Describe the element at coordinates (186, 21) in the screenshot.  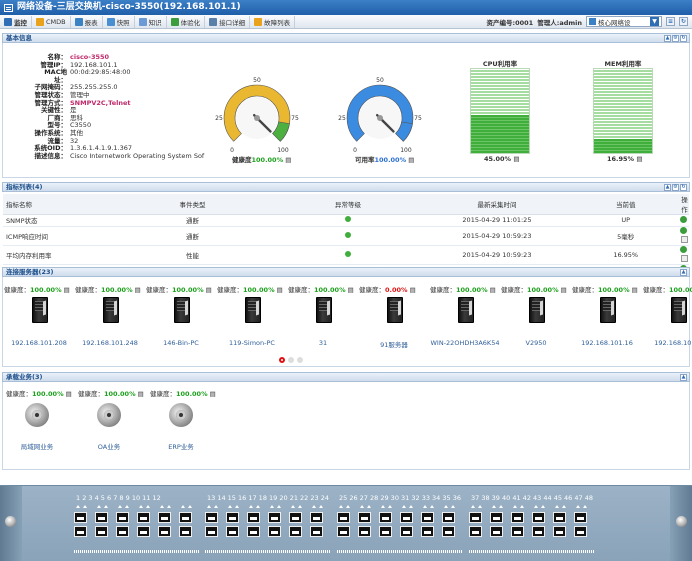
I see `toolbar-experience-button: 体验化` at that location.